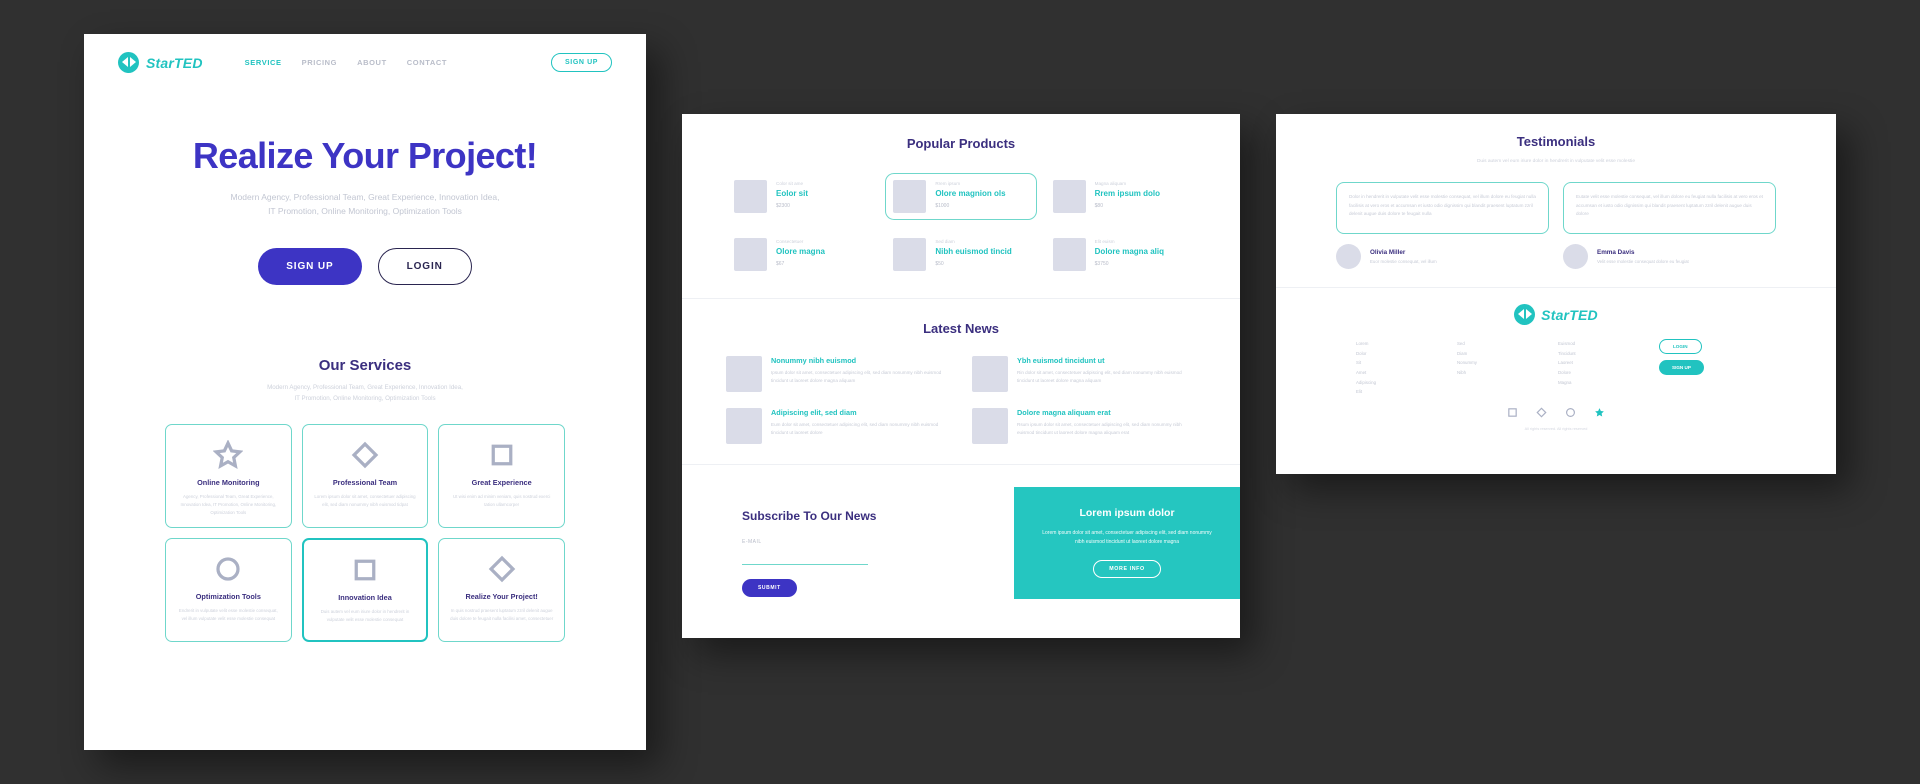  I want to click on main-nav: SERVICE PRICING ABOUT CONTACT, so click(346, 62).